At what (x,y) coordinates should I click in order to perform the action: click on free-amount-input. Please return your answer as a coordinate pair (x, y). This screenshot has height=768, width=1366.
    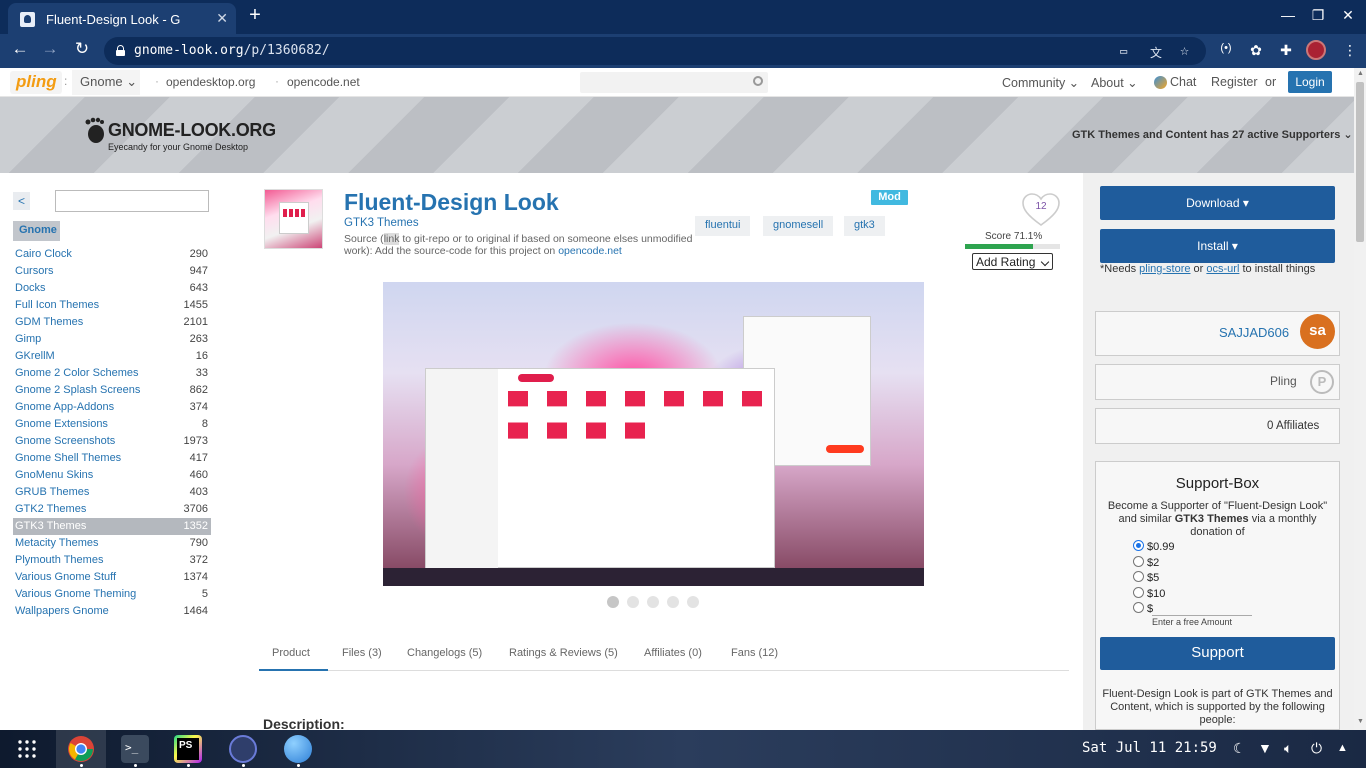
    Looking at the image, I should click on (1202, 615).